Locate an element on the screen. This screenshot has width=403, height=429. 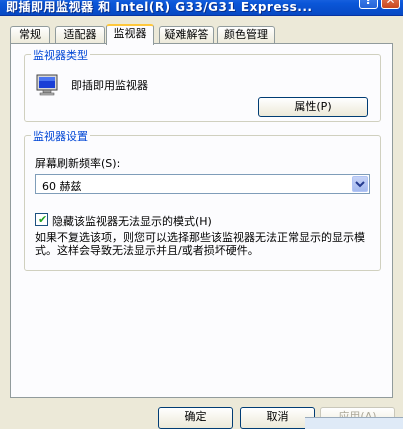
monitor-icon is located at coordinates (47, 85).